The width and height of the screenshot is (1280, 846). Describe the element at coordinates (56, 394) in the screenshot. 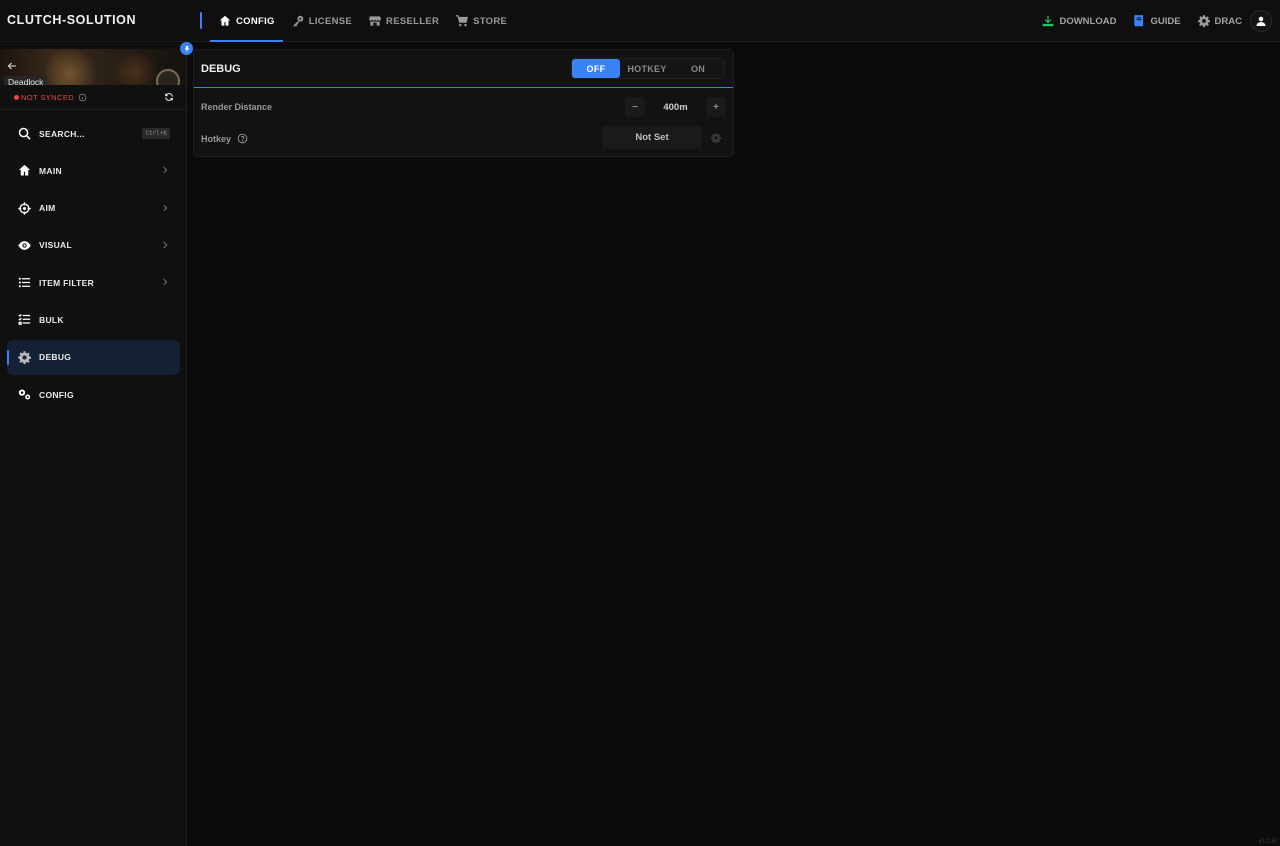

I see `sidebar-item-label: CONFIG` at that location.